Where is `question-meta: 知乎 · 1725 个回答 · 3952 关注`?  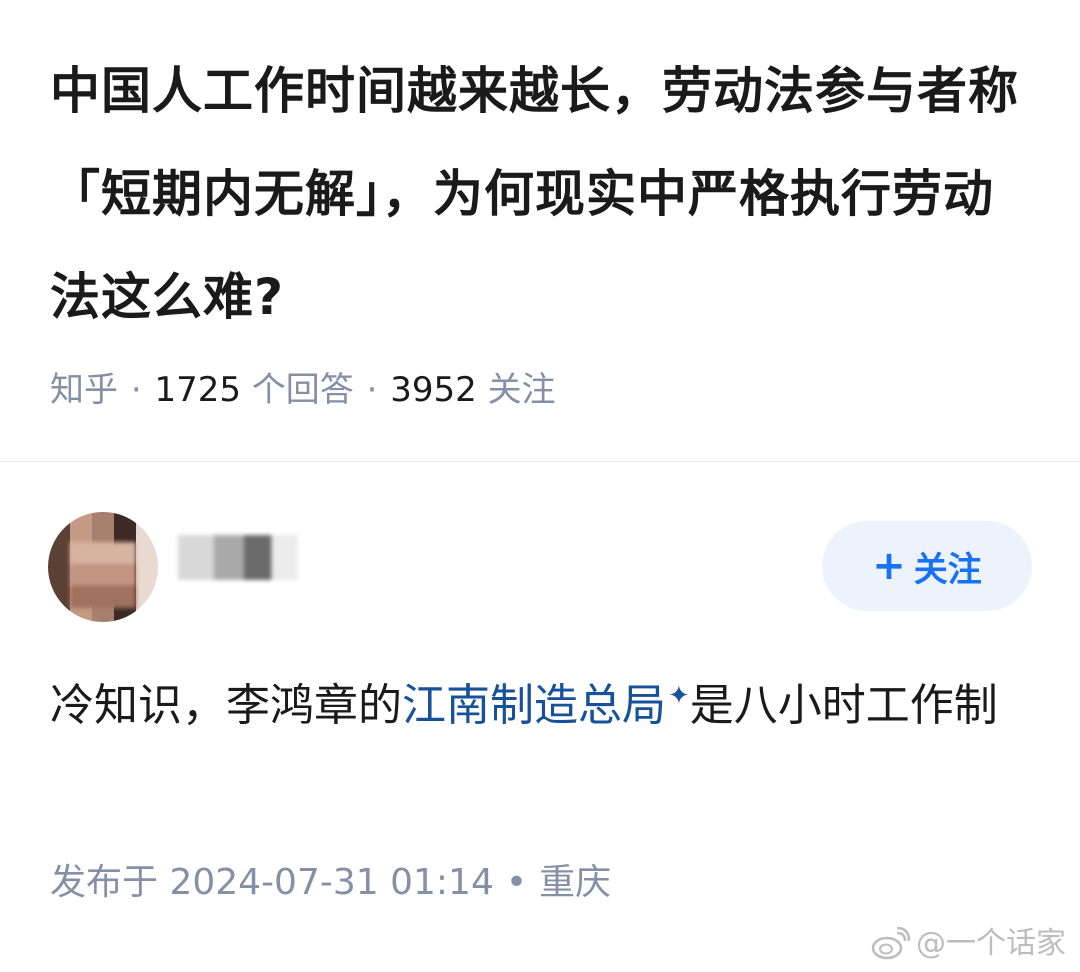 question-meta: 知乎 · 1725 个回答 · 3952 关注 is located at coordinates (303, 390).